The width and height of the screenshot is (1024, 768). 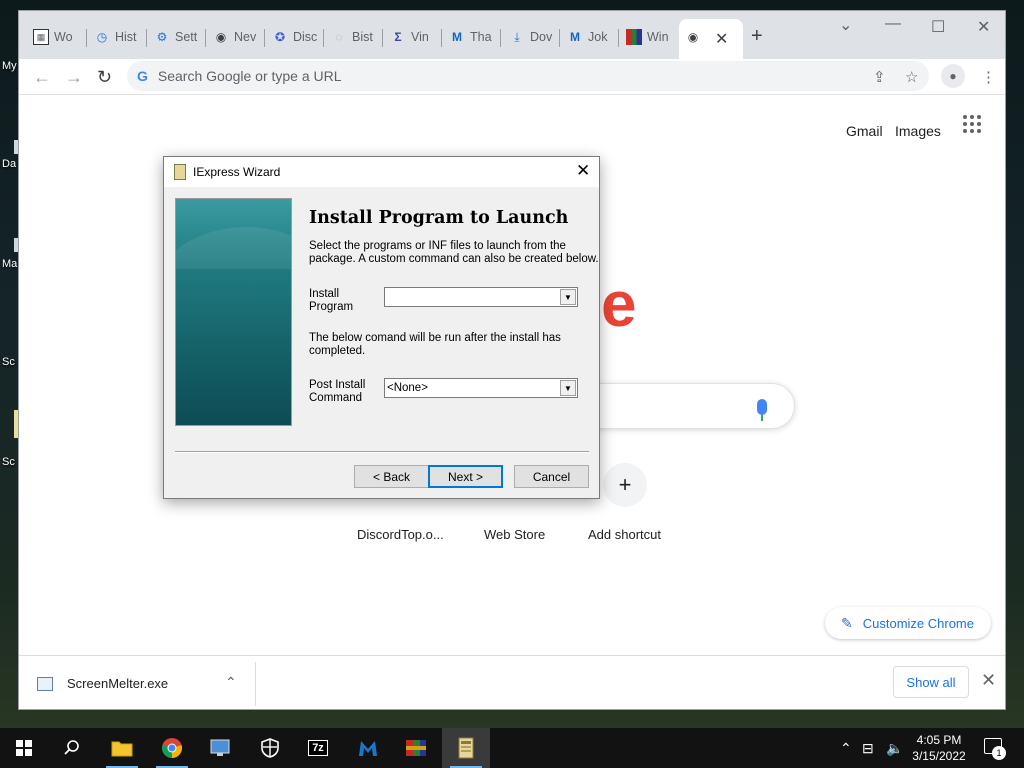 I want to click on share-icon: ⇪, so click(x=879, y=77).